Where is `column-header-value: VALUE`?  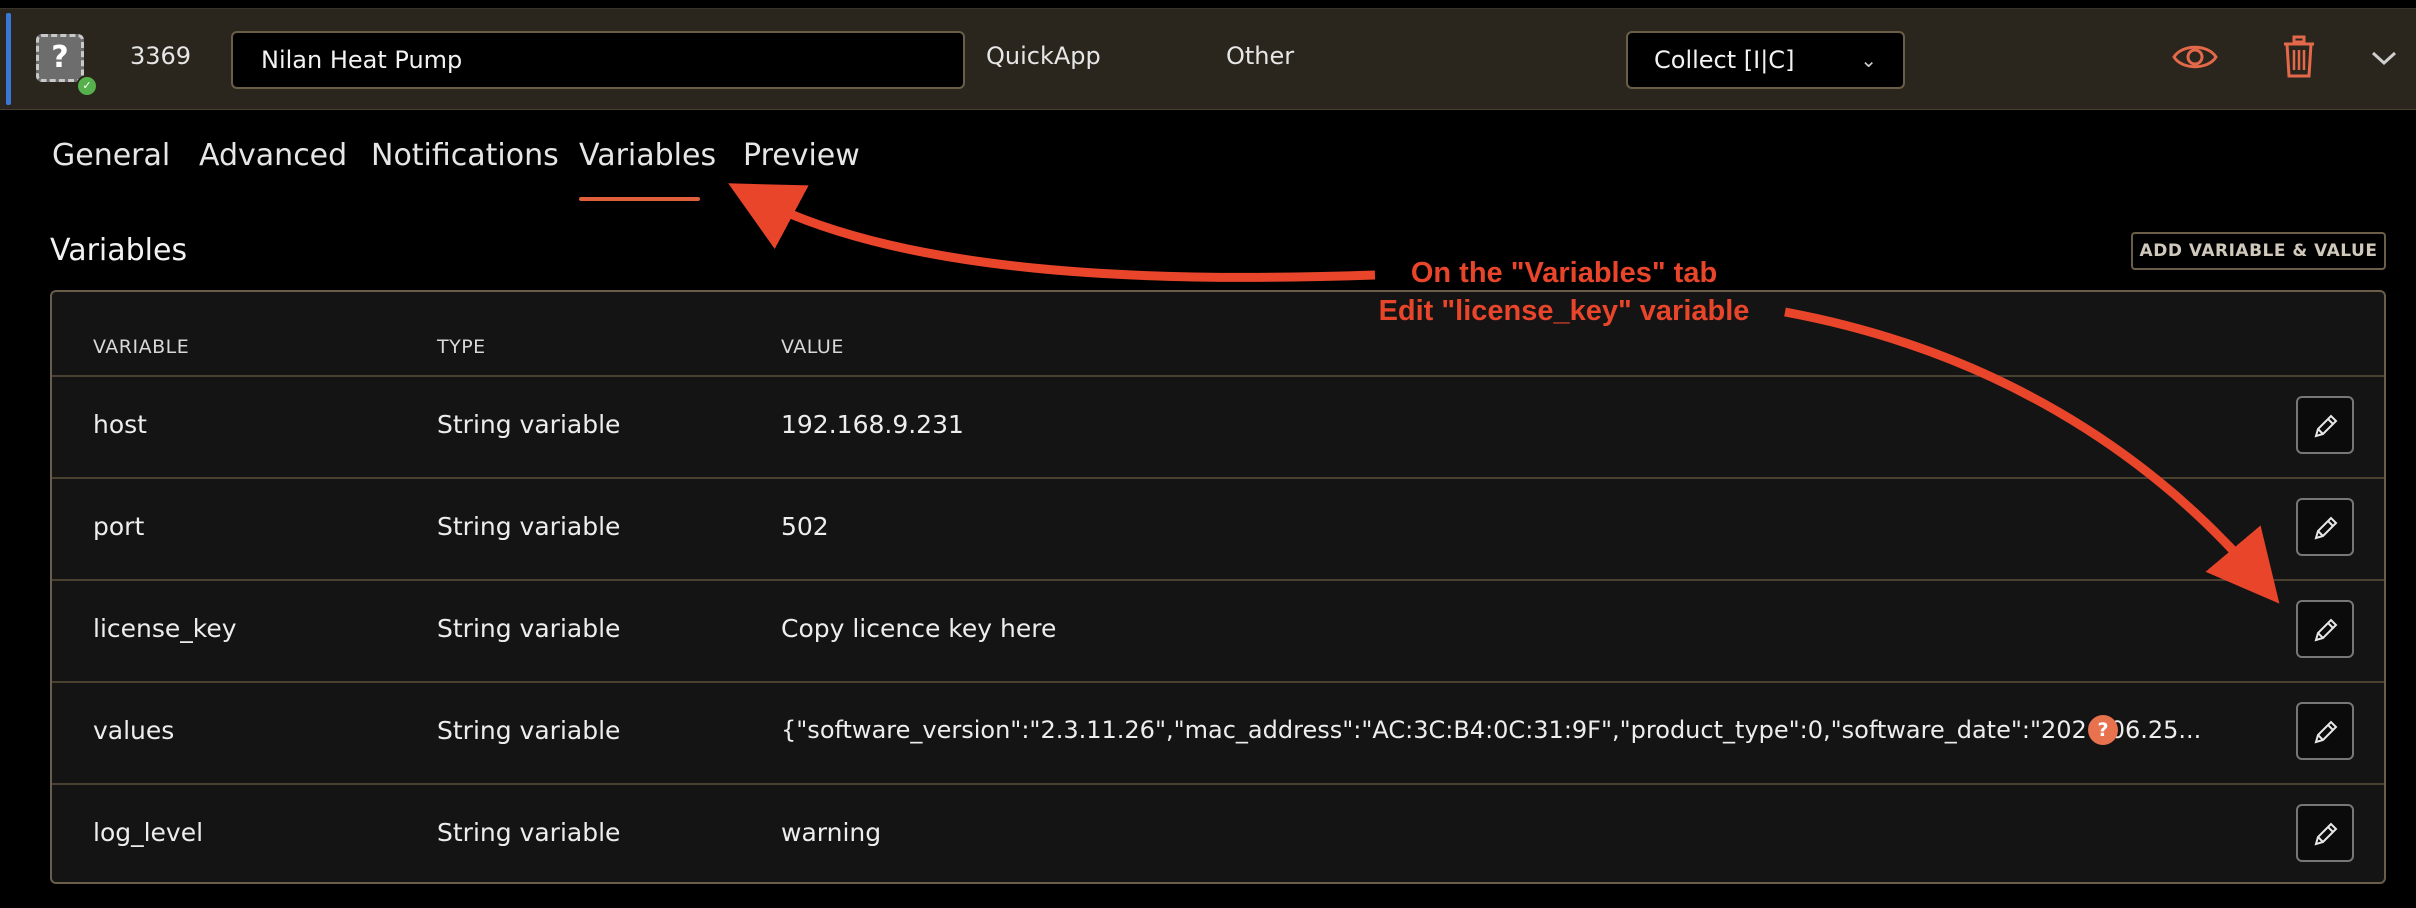
column-header-value: VALUE is located at coordinates (812, 347).